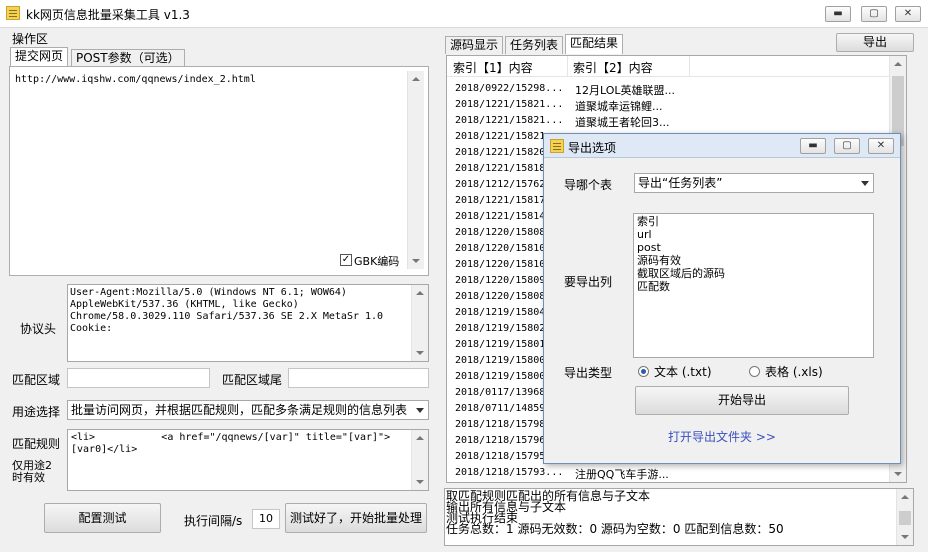 The width and height of the screenshot is (928, 552). I want to click on header-scrollbar, so click(419, 323).